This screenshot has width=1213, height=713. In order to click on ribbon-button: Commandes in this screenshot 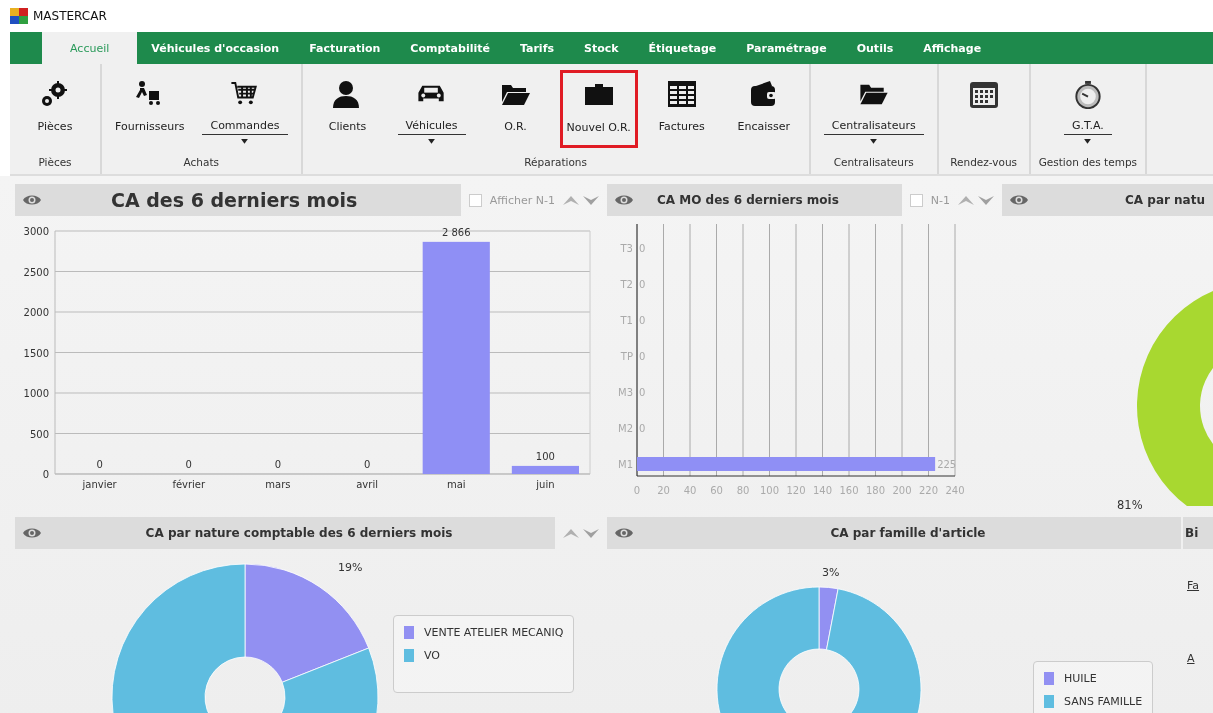, I will do `click(245, 109)`.